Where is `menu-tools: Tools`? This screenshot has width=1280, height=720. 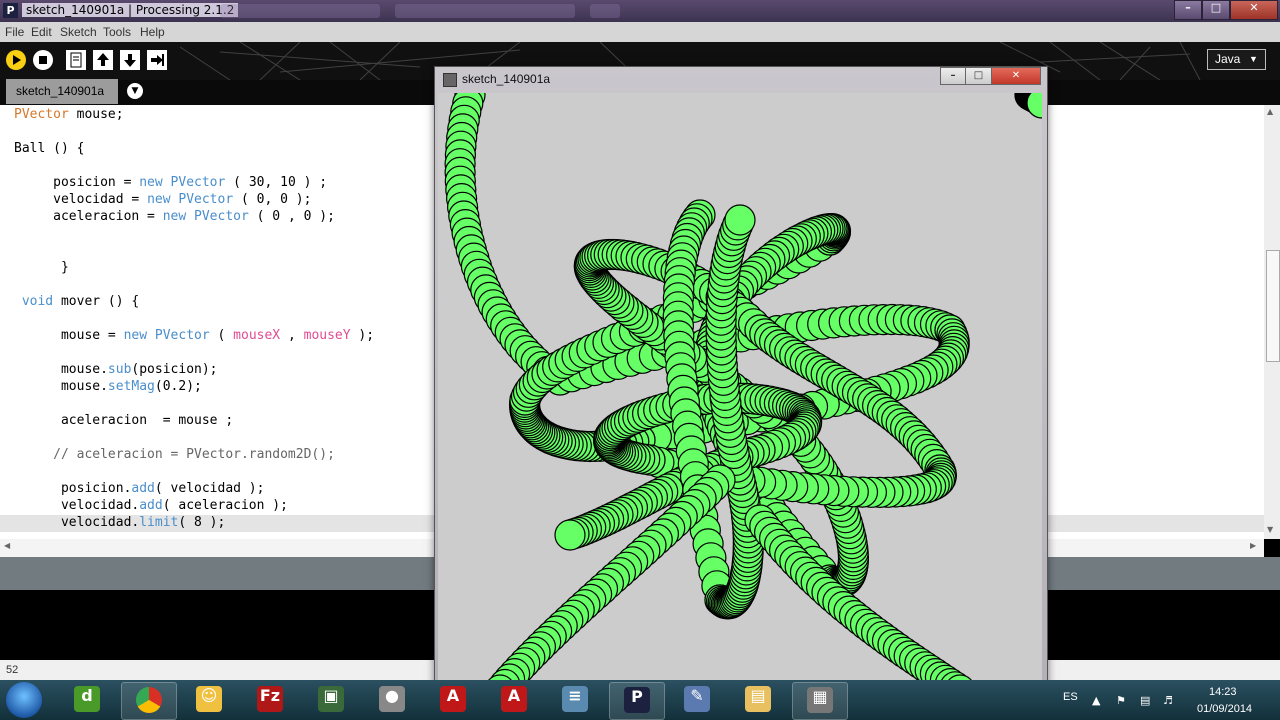
menu-tools: Tools is located at coordinates (117, 32).